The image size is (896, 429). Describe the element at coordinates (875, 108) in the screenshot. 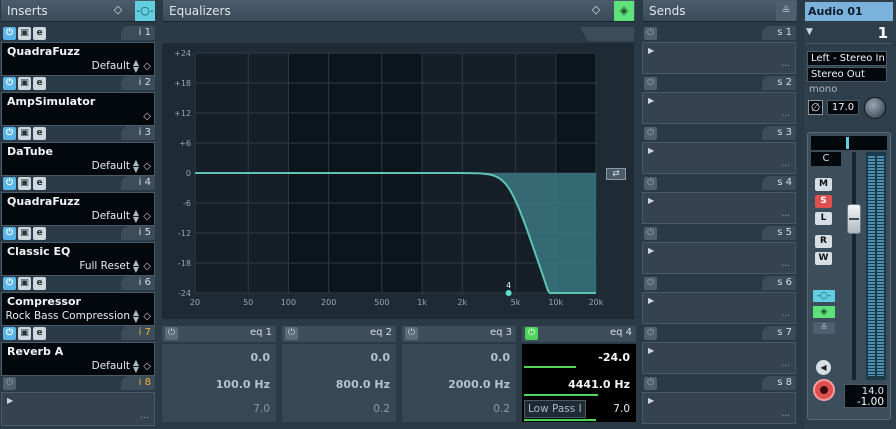

I see `pan-knob` at that location.